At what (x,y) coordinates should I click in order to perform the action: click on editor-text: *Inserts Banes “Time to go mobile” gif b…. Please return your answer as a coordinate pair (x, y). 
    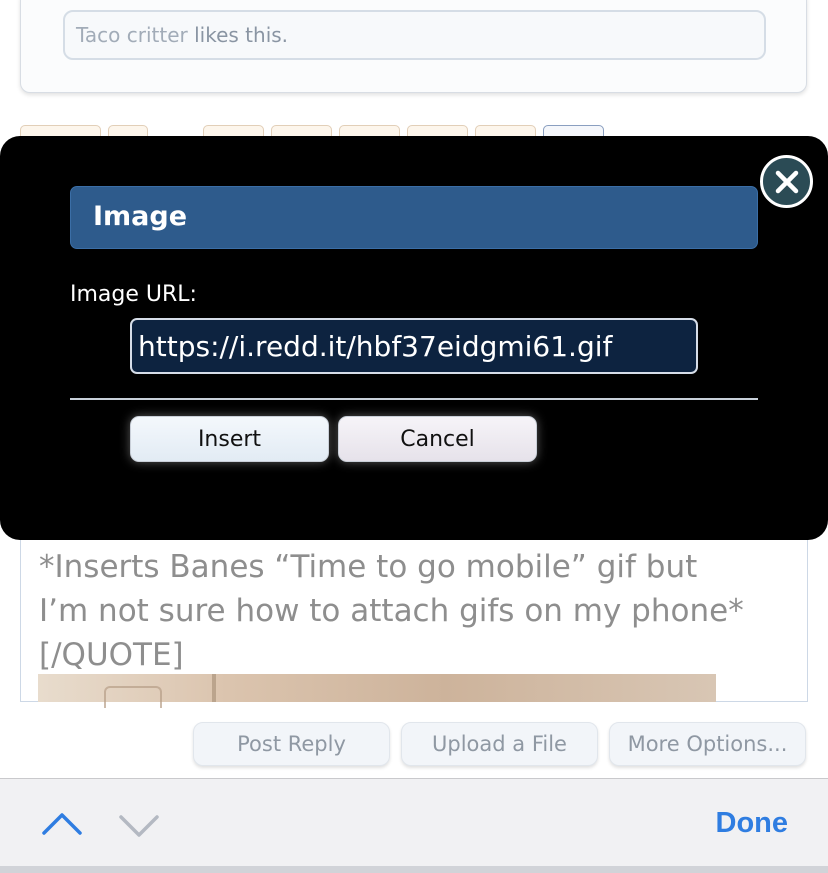
    Looking at the image, I should click on (419, 611).